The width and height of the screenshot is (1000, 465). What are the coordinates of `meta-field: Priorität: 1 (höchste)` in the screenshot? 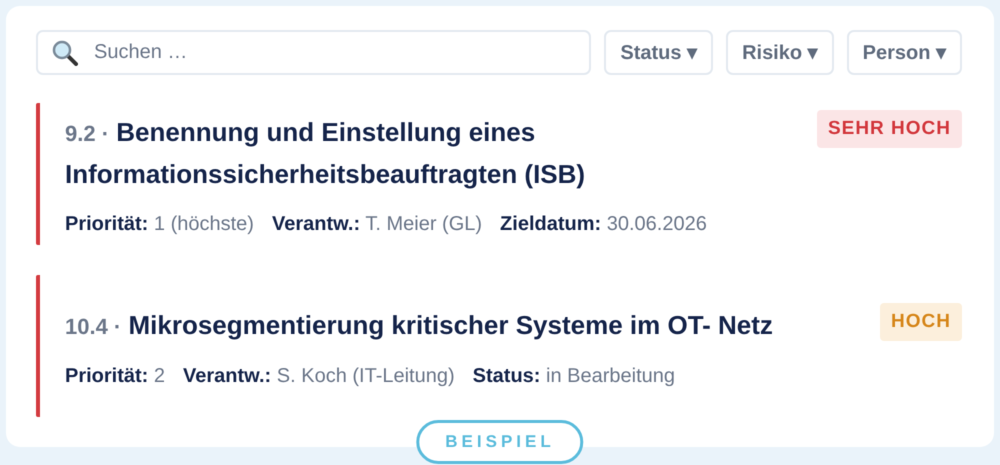 It's located at (159, 224).